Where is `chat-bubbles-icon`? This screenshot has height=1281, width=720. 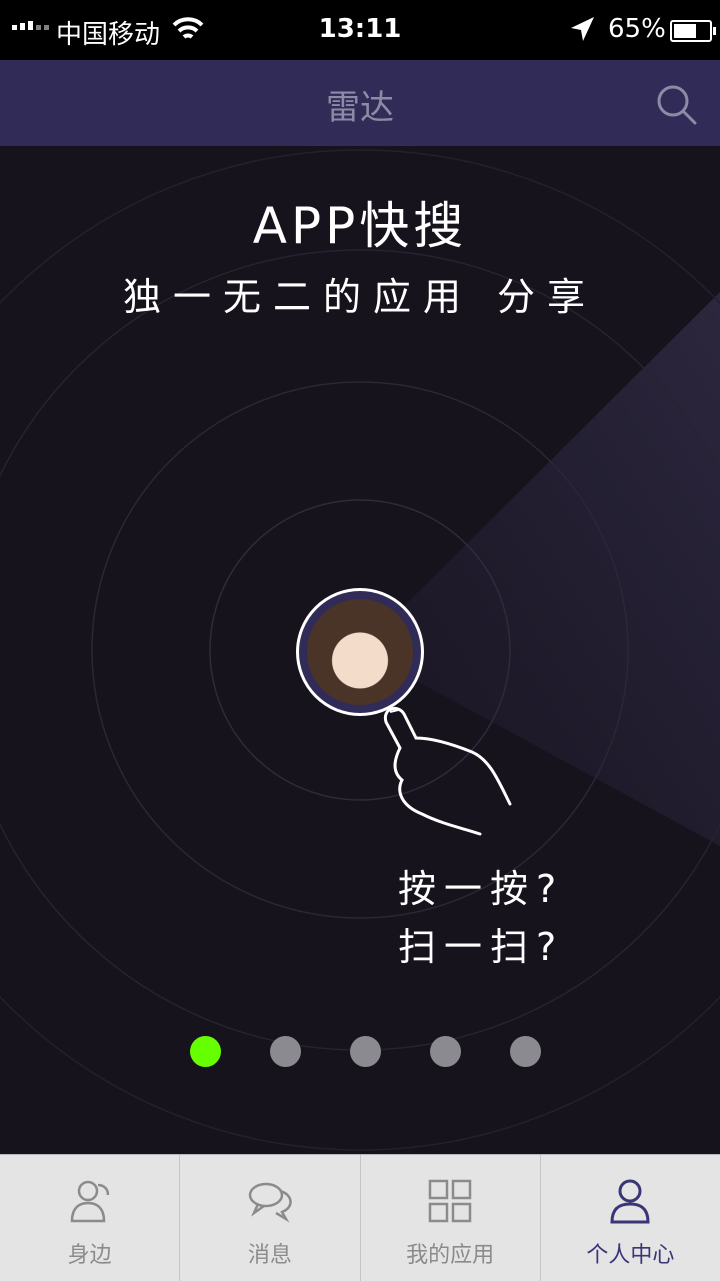 chat-bubbles-icon is located at coordinates (270, 1202).